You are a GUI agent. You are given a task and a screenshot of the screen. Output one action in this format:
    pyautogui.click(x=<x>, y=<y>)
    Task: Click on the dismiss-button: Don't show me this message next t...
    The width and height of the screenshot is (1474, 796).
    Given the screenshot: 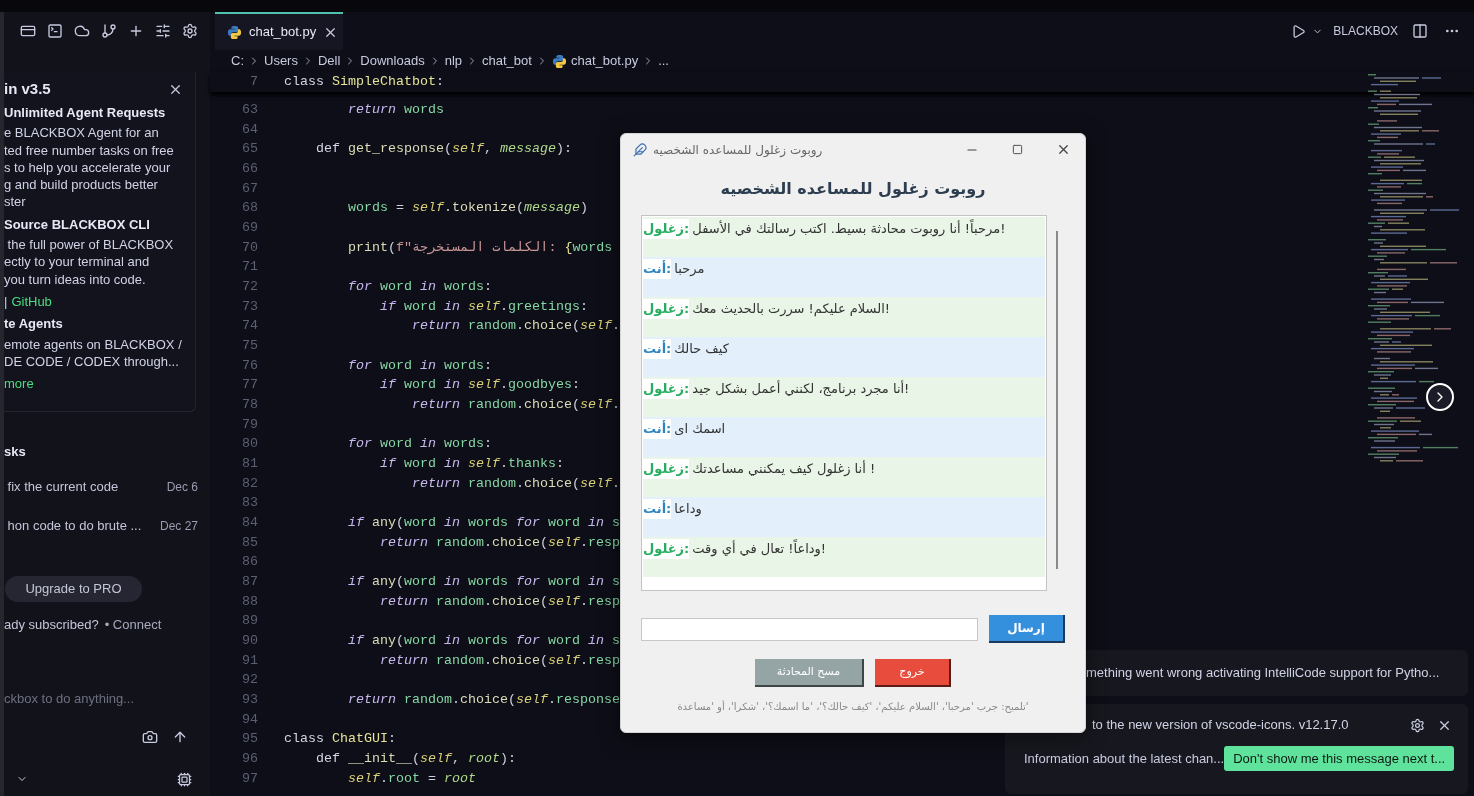 What is the action you would take?
    pyautogui.click(x=1339, y=758)
    